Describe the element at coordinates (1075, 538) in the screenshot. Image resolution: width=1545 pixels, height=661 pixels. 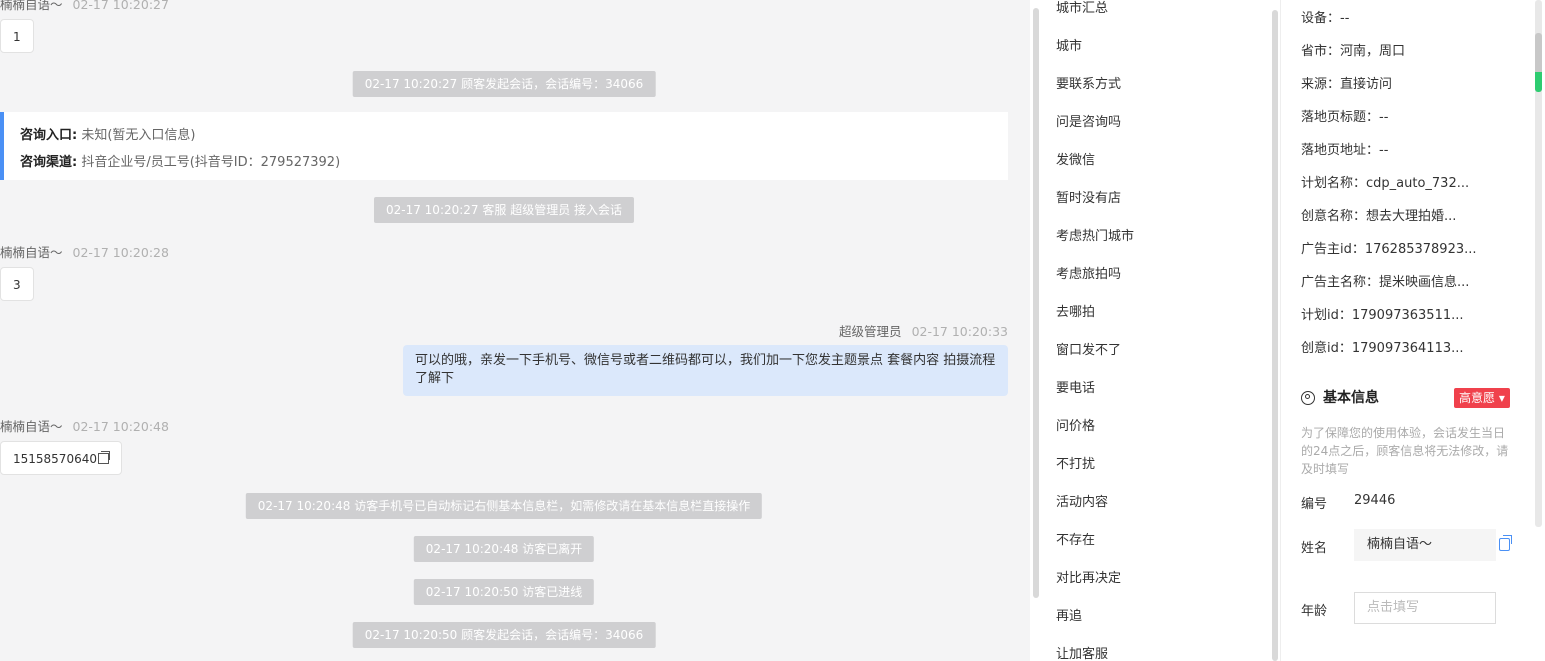
I see `tag-item: 不存在` at that location.